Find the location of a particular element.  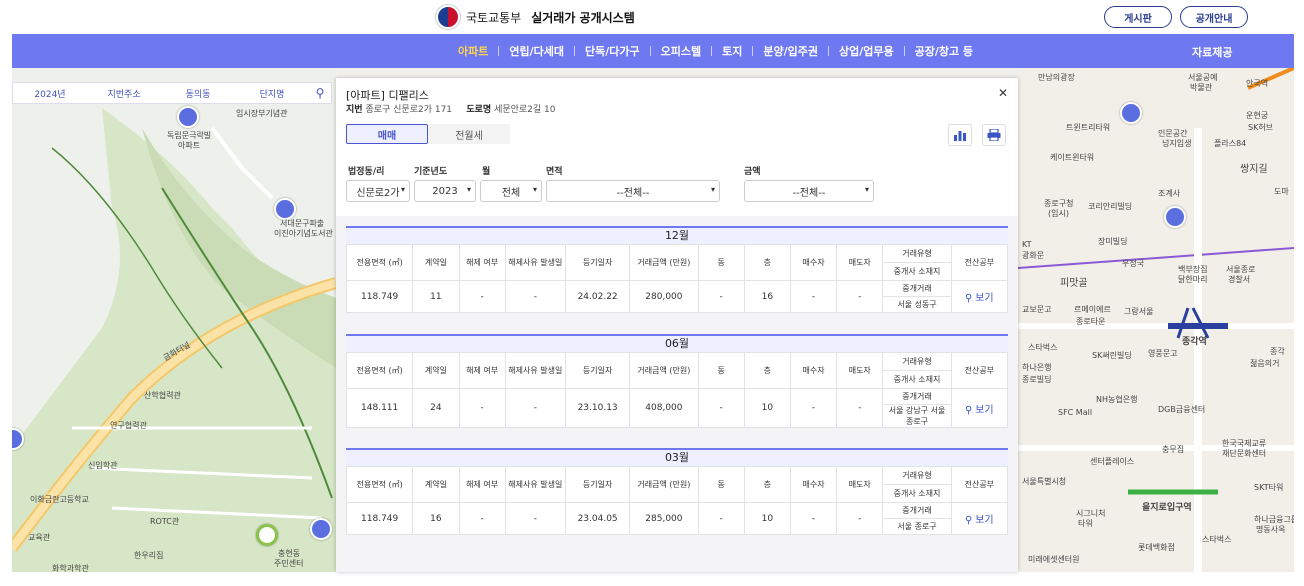

nav-presale: 분양/입주권 is located at coordinates (790, 51).